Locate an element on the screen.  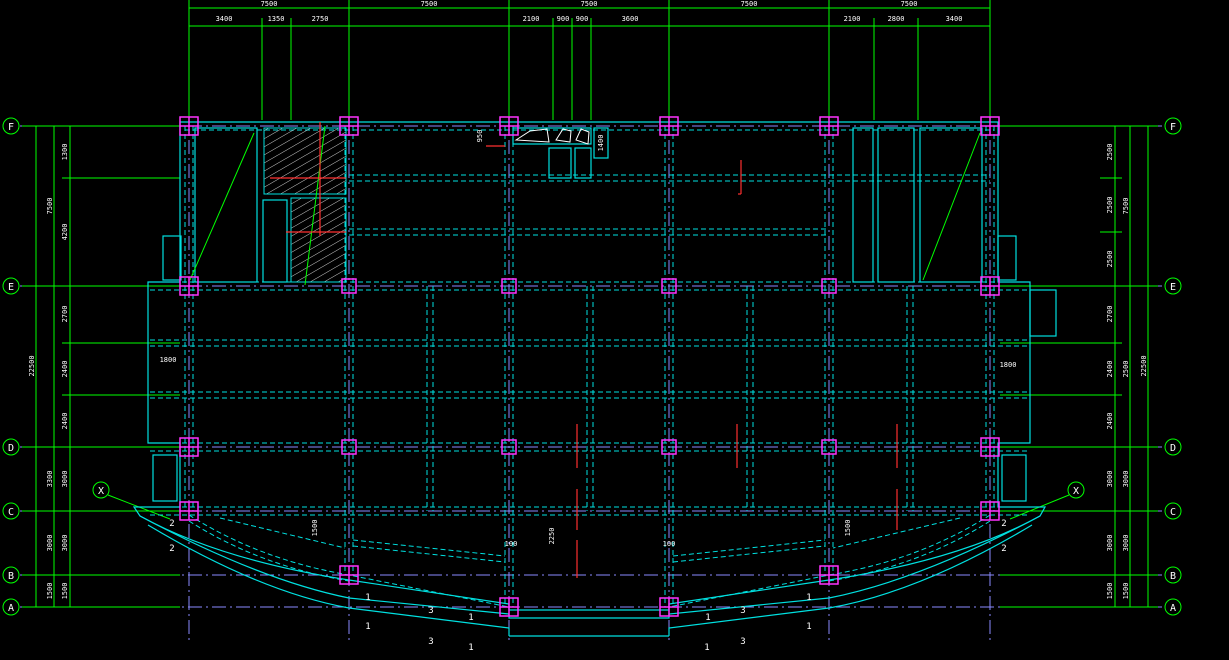
stair-dim-left: 1800 is located at coordinates (168, 360).